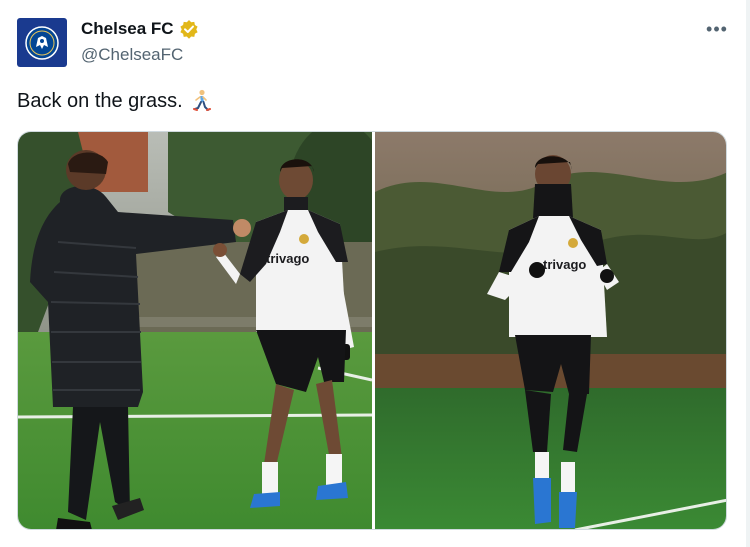 The height and width of the screenshot is (547, 750). What do you see at coordinates (748, 273) in the screenshot?
I see `timeline-divider` at bounding box center [748, 273].